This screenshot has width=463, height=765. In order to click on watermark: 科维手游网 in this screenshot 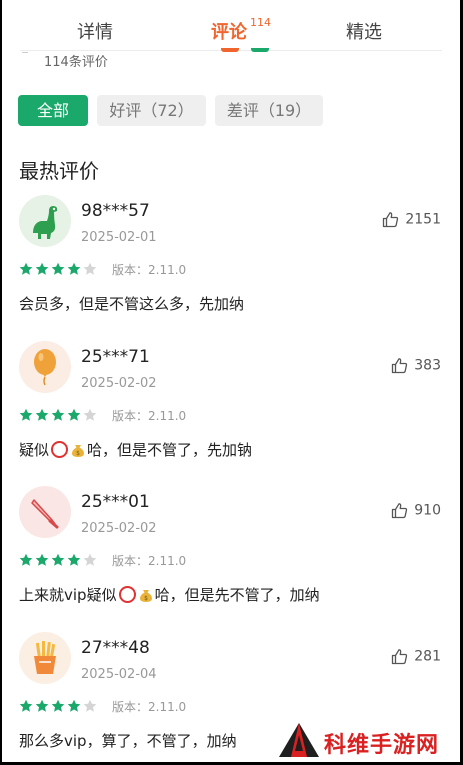, I will do `click(362, 741)`.